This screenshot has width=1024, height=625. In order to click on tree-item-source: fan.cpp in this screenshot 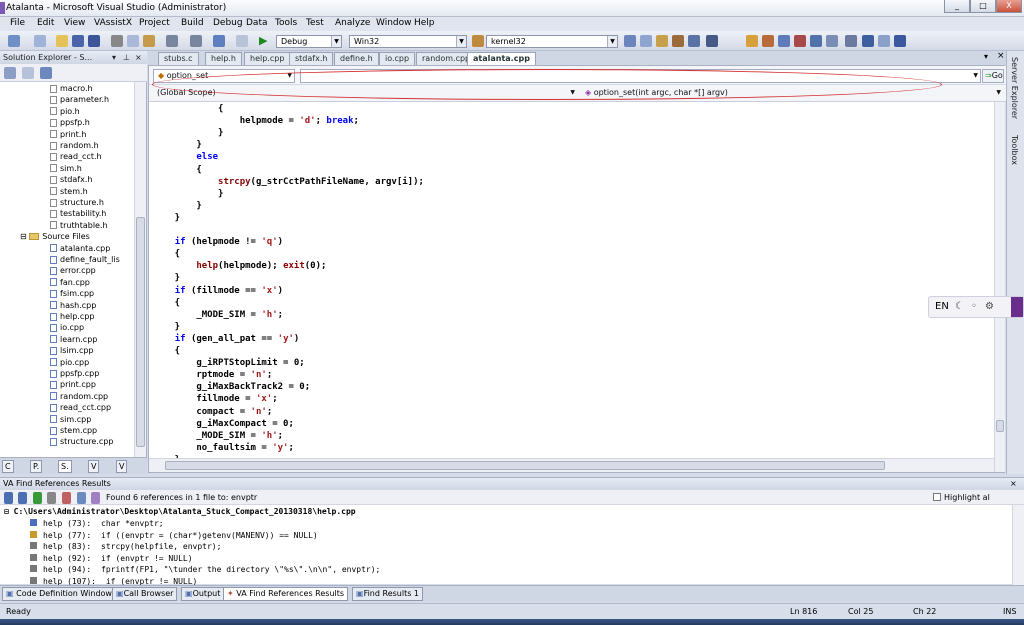, I will do `click(70, 283)`.